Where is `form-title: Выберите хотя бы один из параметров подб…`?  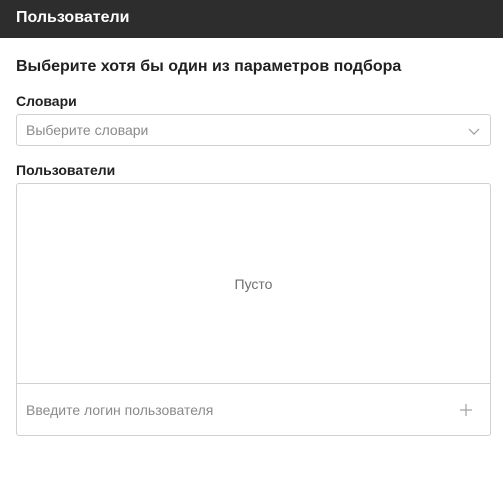
form-title: Выберите хотя бы один из параметров подб… is located at coordinates (209, 66).